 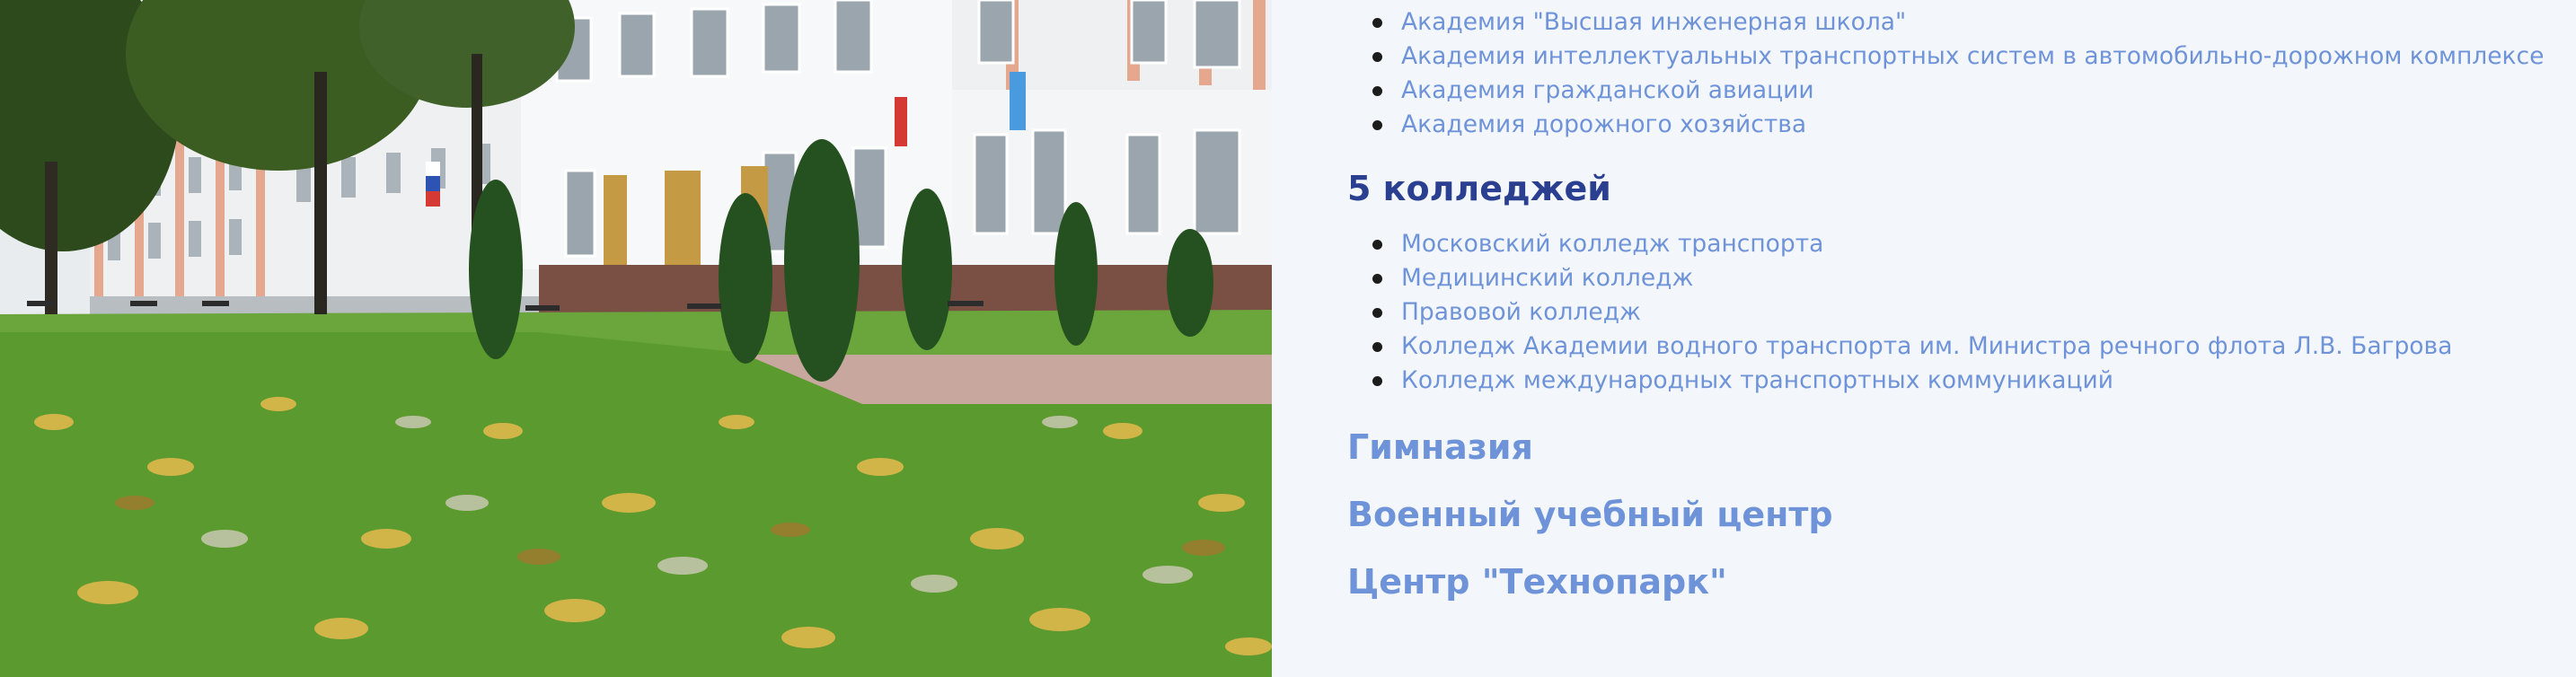 I want to click on college-link: Правовой колледж, so click(x=1521, y=312).